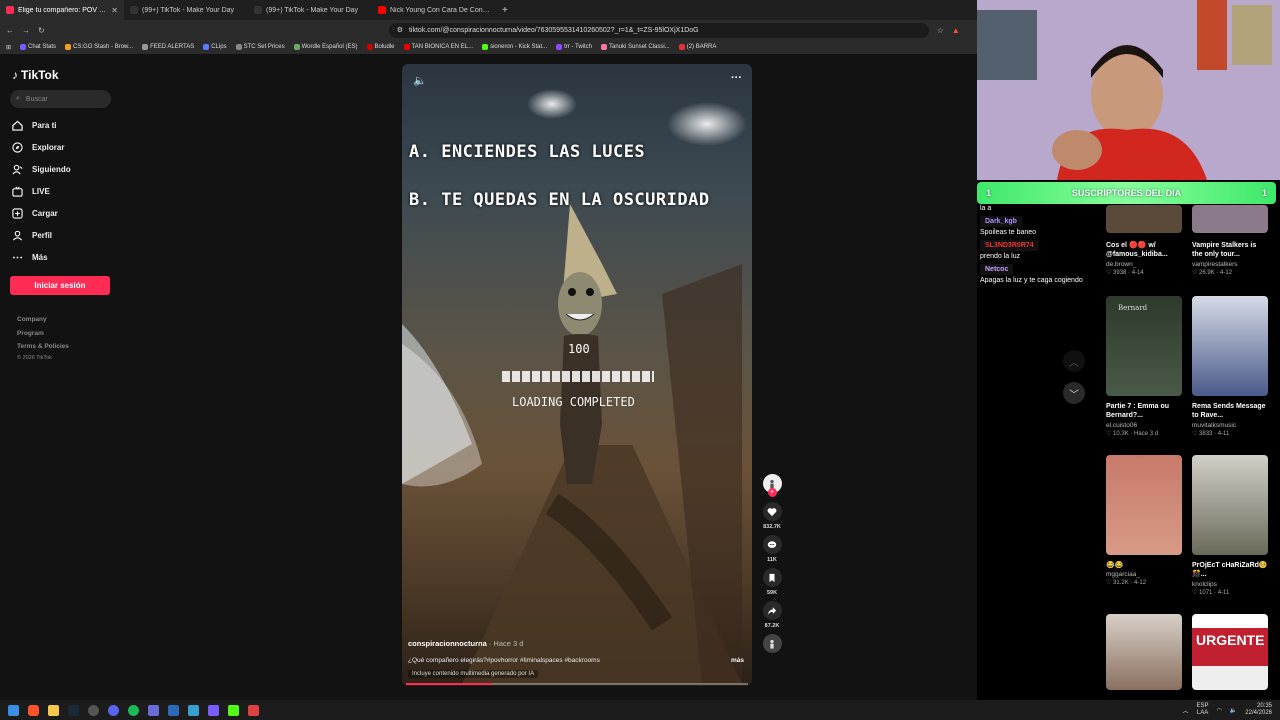 The width and height of the screenshot is (1280, 720). What do you see at coordinates (1128, 90) in the screenshot?
I see `webcam-overlay` at bounding box center [1128, 90].